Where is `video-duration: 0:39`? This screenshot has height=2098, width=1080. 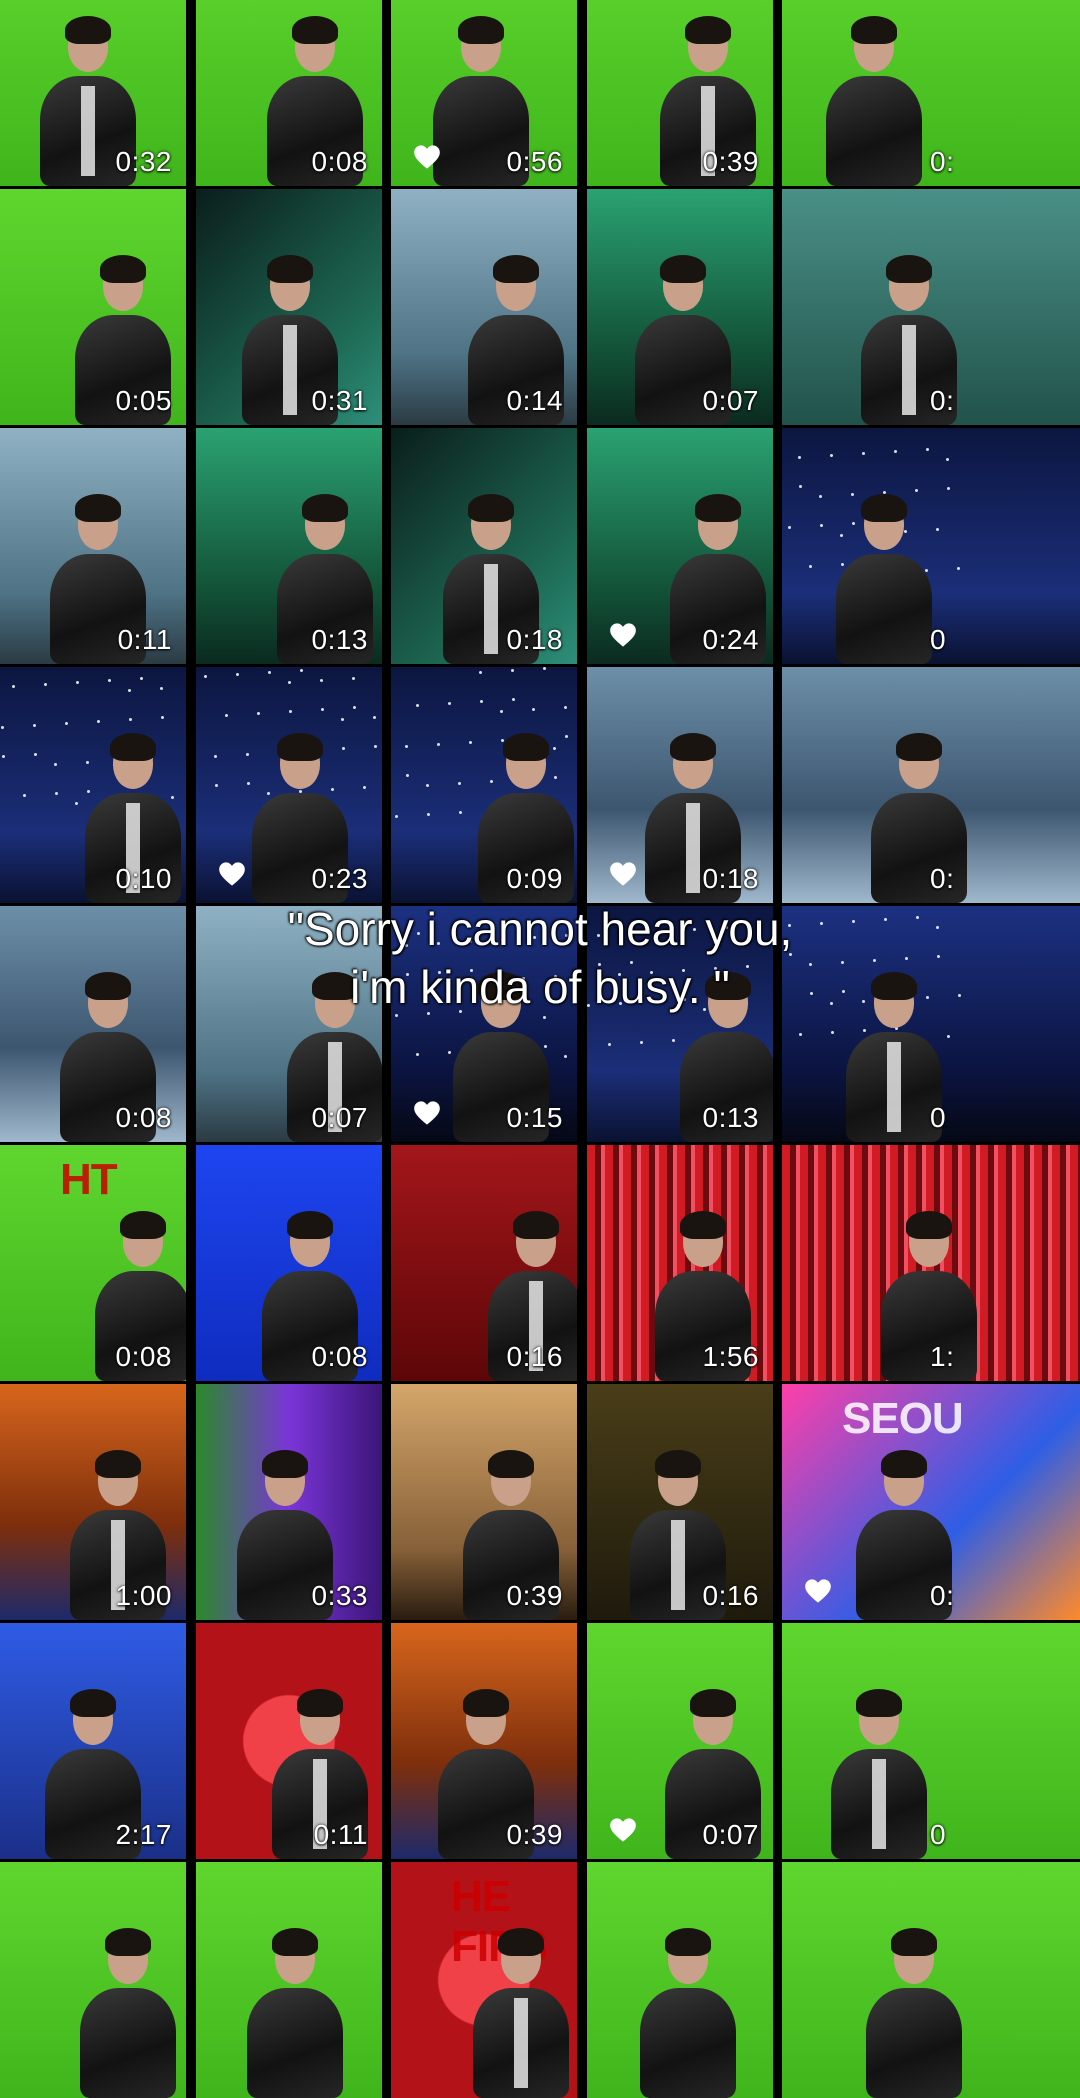 video-duration: 0:39 is located at coordinates (534, 1595).